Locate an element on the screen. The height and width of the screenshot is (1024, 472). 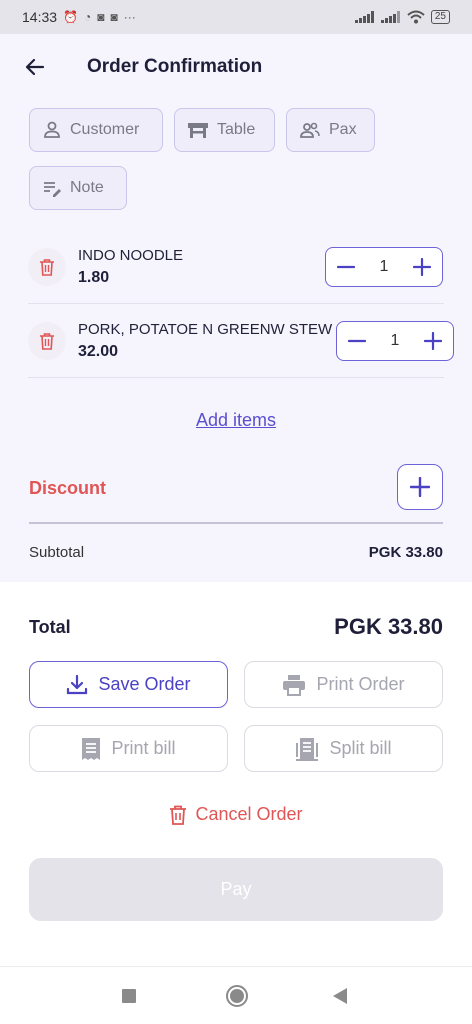
pax-chip: Pax is located at coordinates (330, 130).